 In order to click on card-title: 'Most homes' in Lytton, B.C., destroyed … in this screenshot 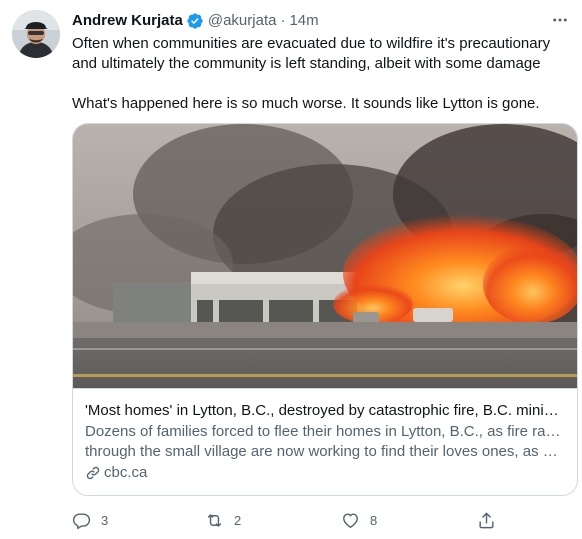, I will do `click(325, 410)`.